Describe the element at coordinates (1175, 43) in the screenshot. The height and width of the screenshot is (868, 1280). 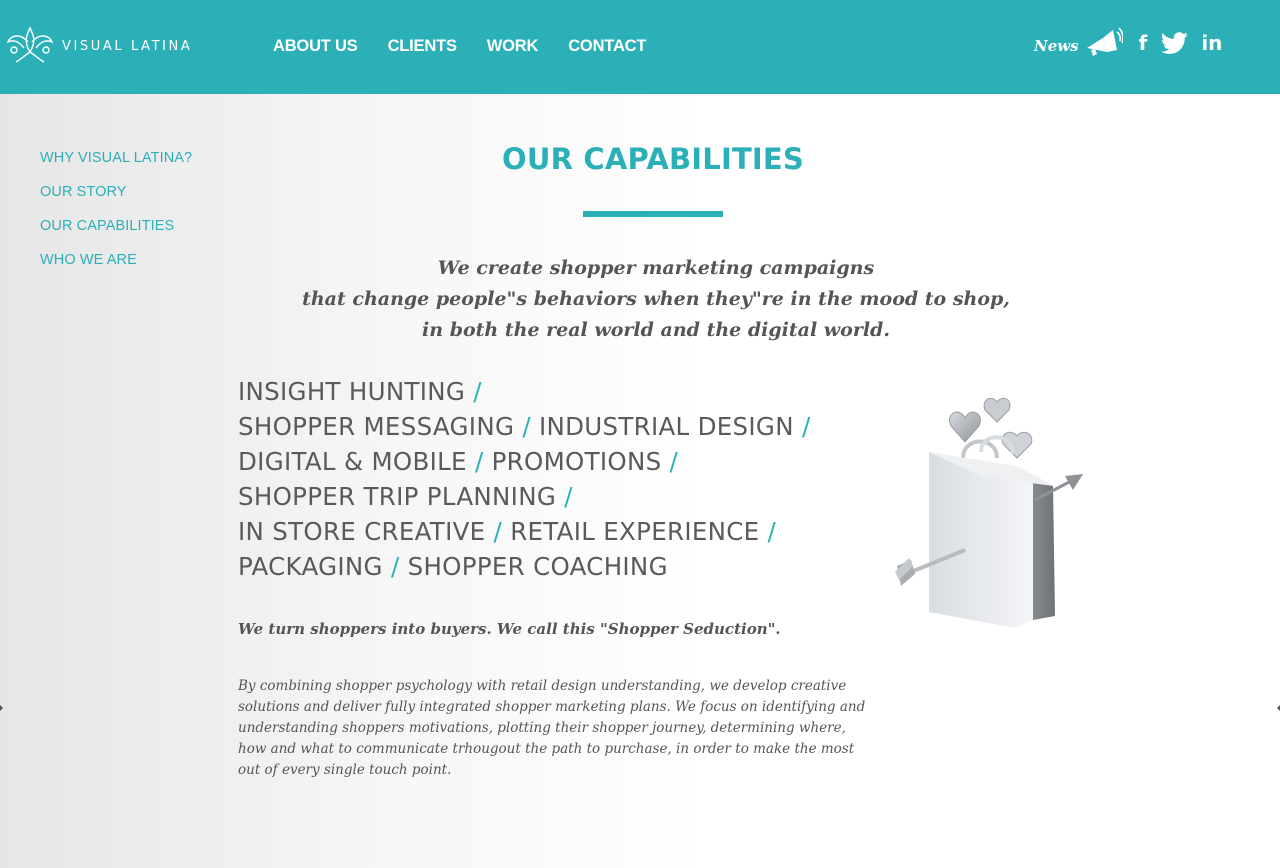
I see `twitter-icon` at that location.